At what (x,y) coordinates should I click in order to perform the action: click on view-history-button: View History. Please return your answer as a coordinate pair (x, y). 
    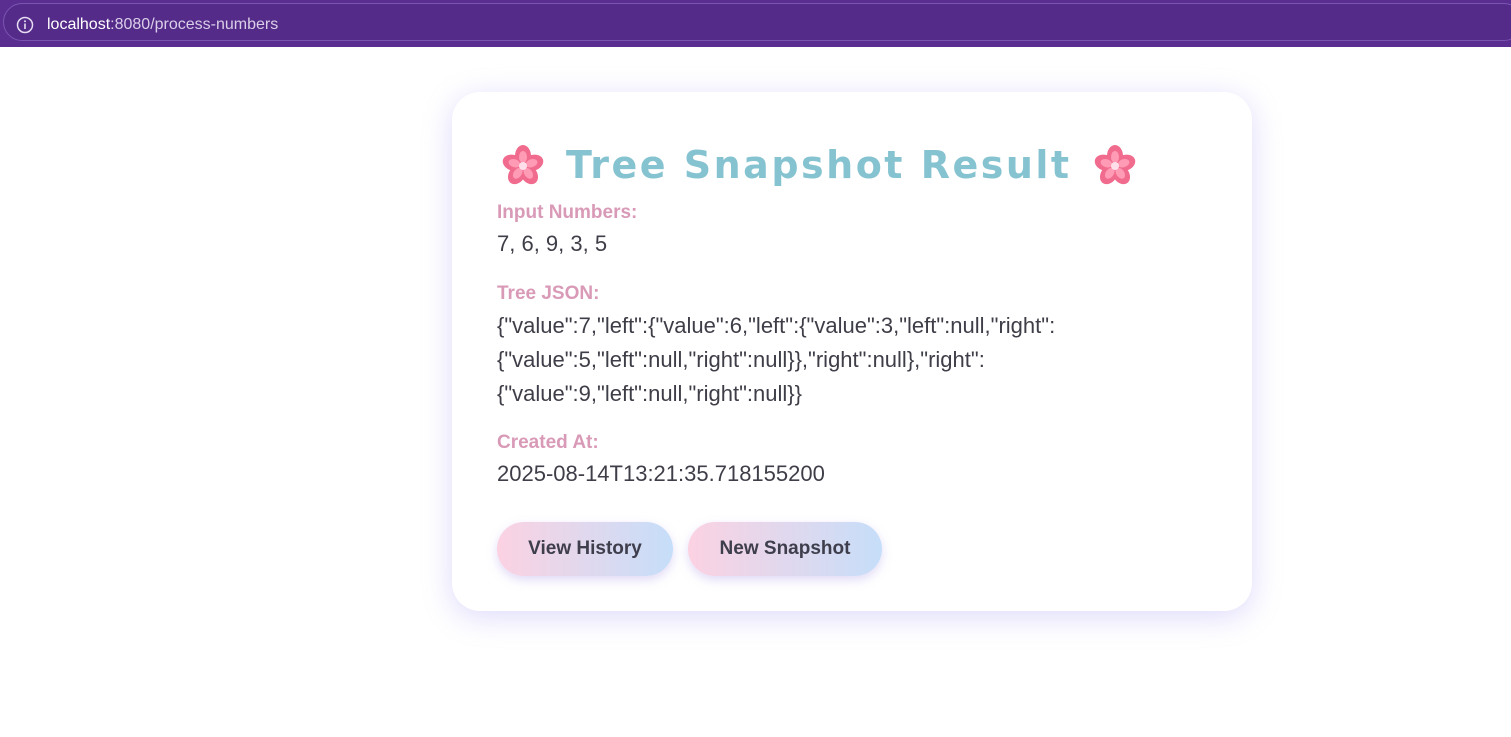
    Looking at the image, I should click on (585, 549).